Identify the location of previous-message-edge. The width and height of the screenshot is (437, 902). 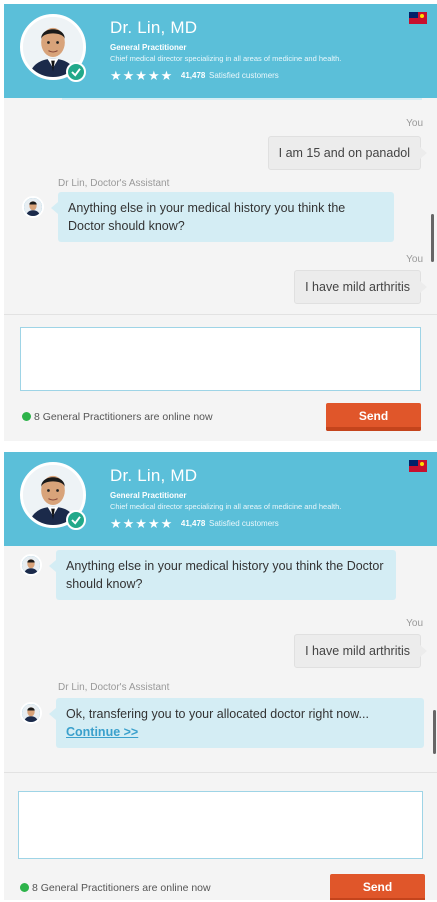
(242, 99).